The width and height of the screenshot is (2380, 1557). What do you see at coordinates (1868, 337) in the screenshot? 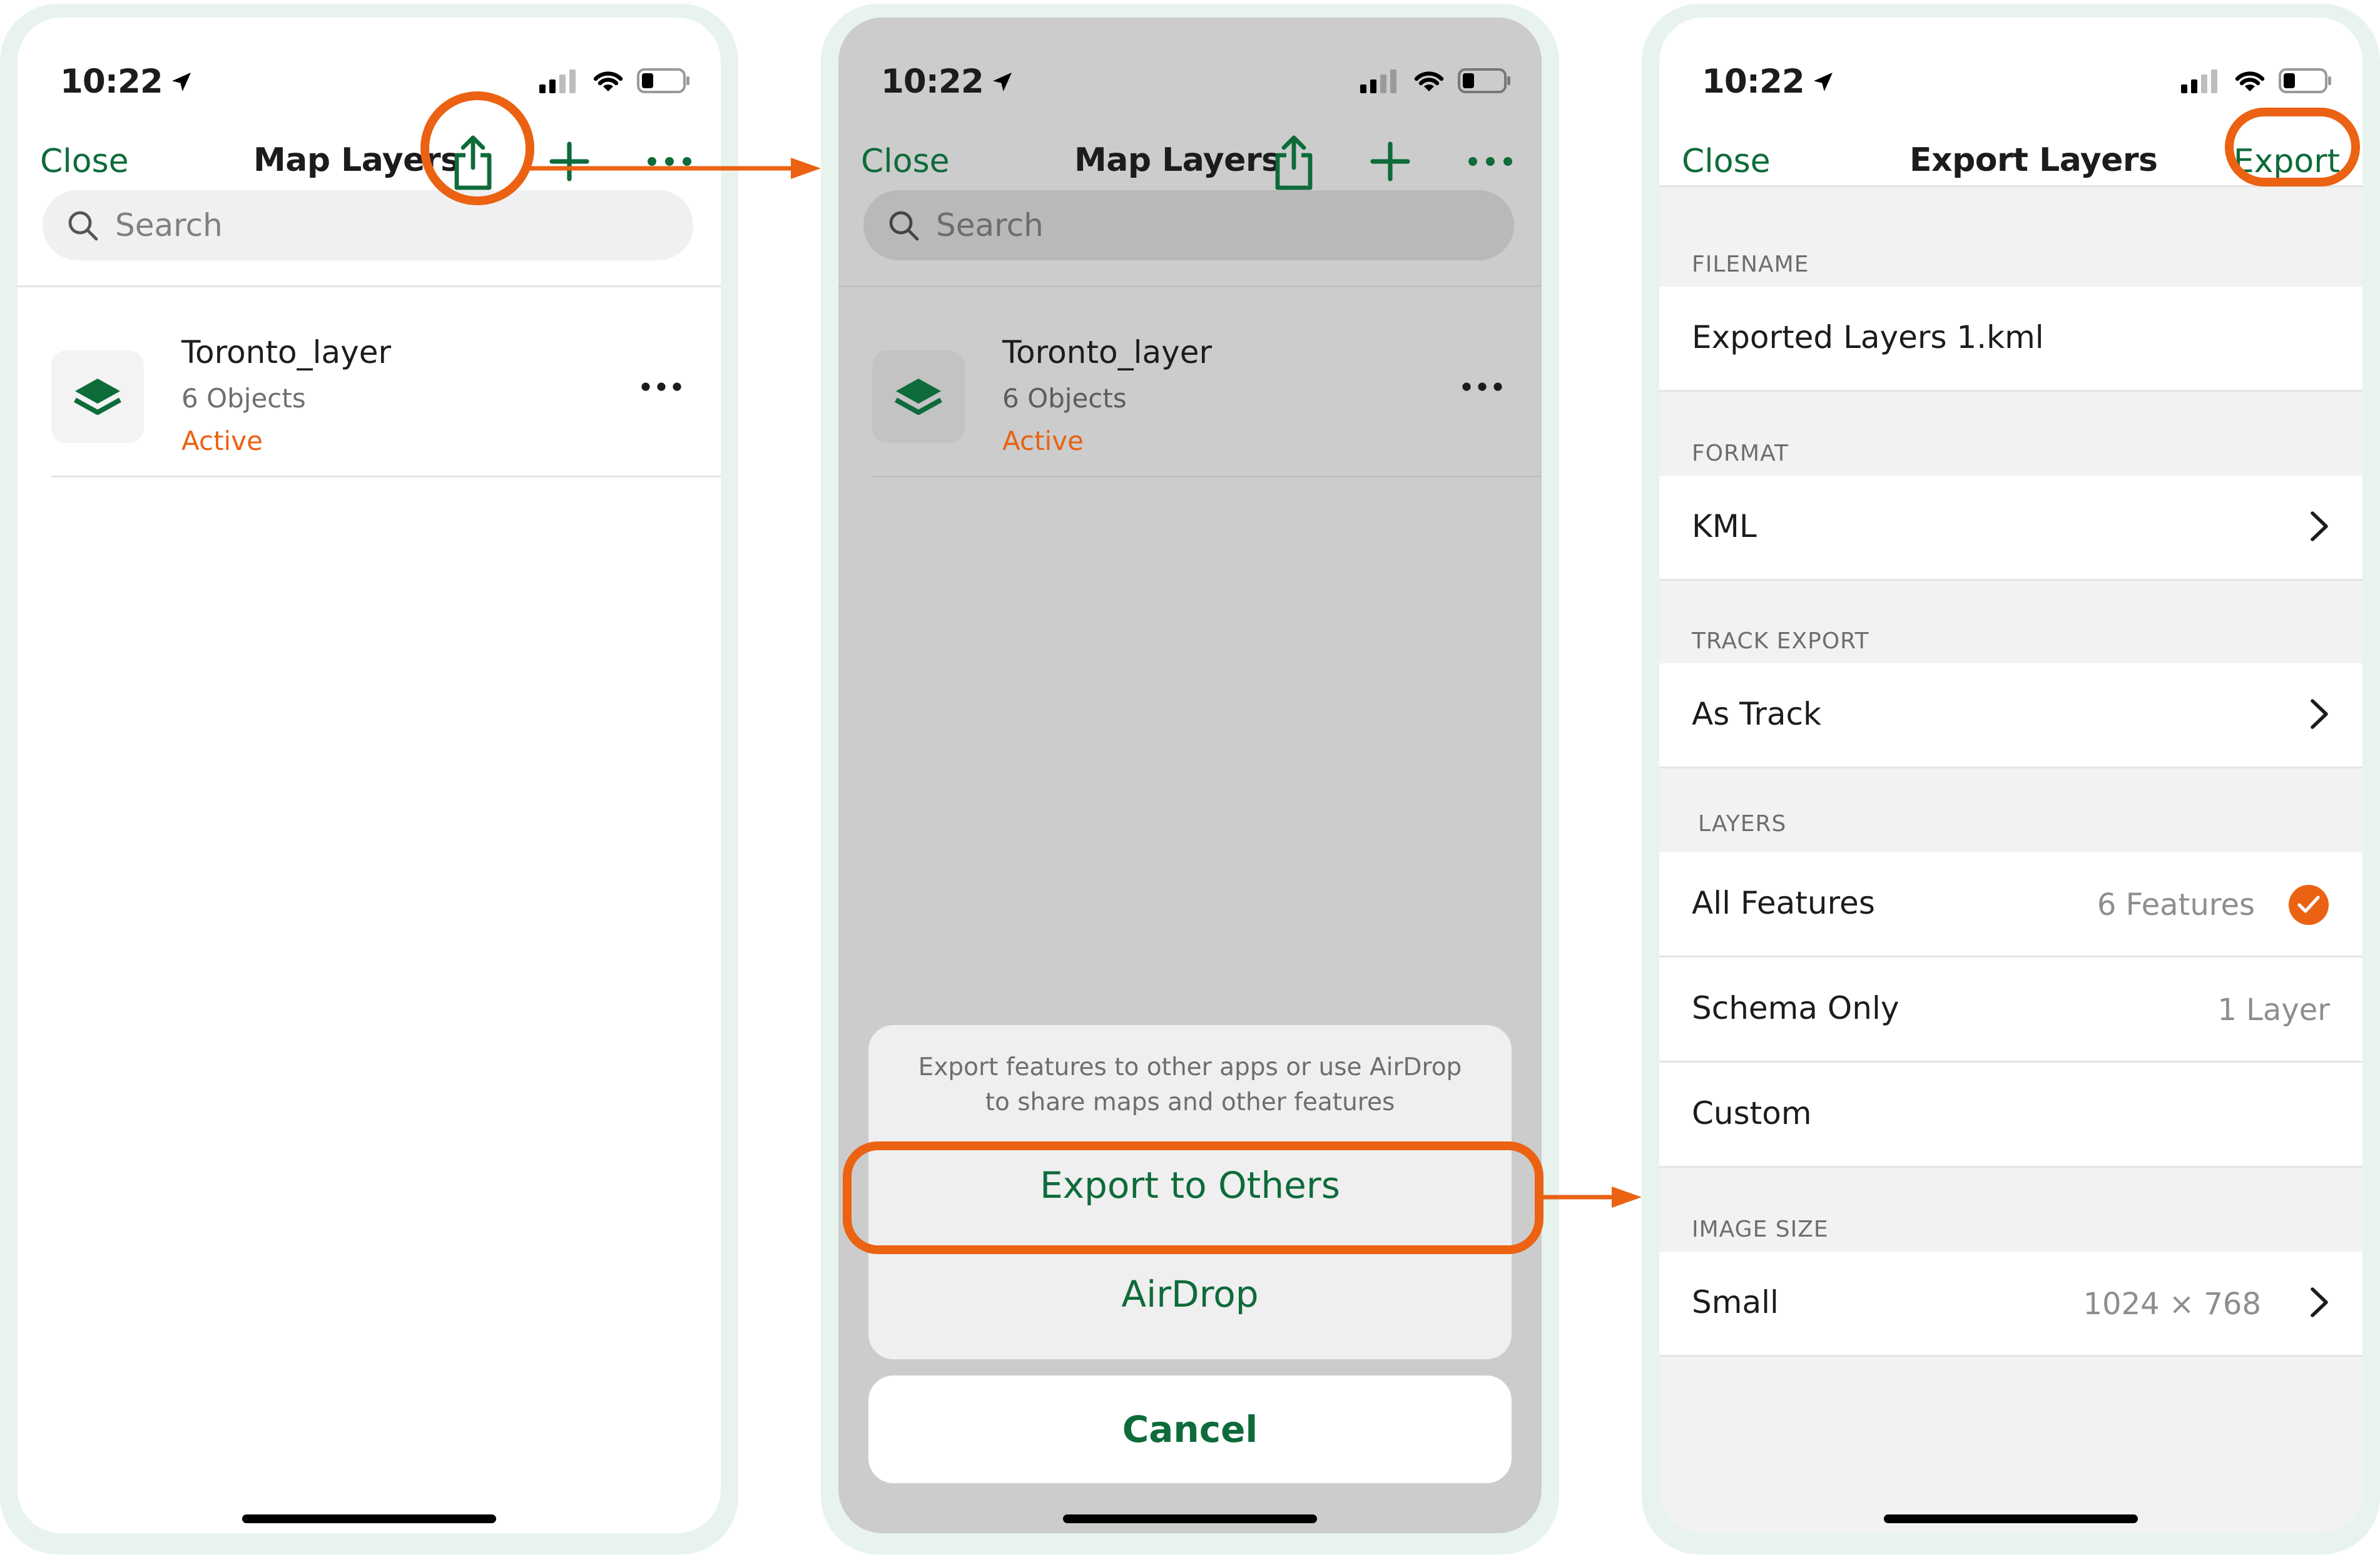
I see `filename-value: Exported Layers 1.kml` at bounding box center [1868, 337].